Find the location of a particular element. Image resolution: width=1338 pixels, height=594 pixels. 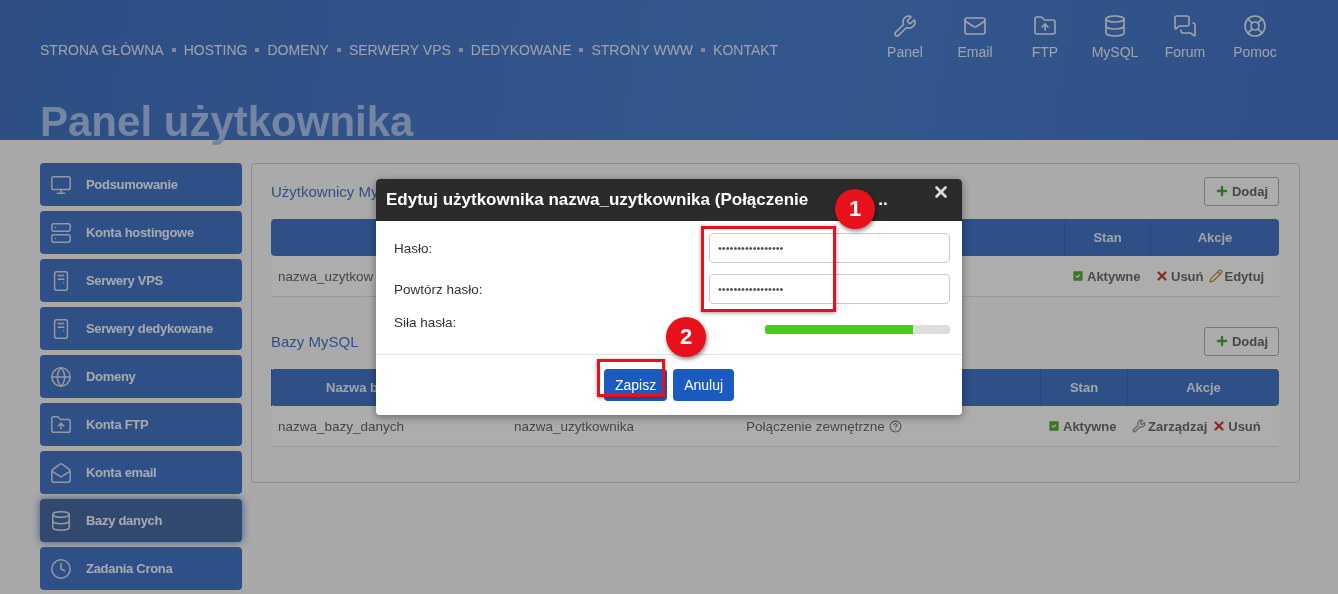

nav-link: SERWERY VPS is located at coordinates (399, 50).